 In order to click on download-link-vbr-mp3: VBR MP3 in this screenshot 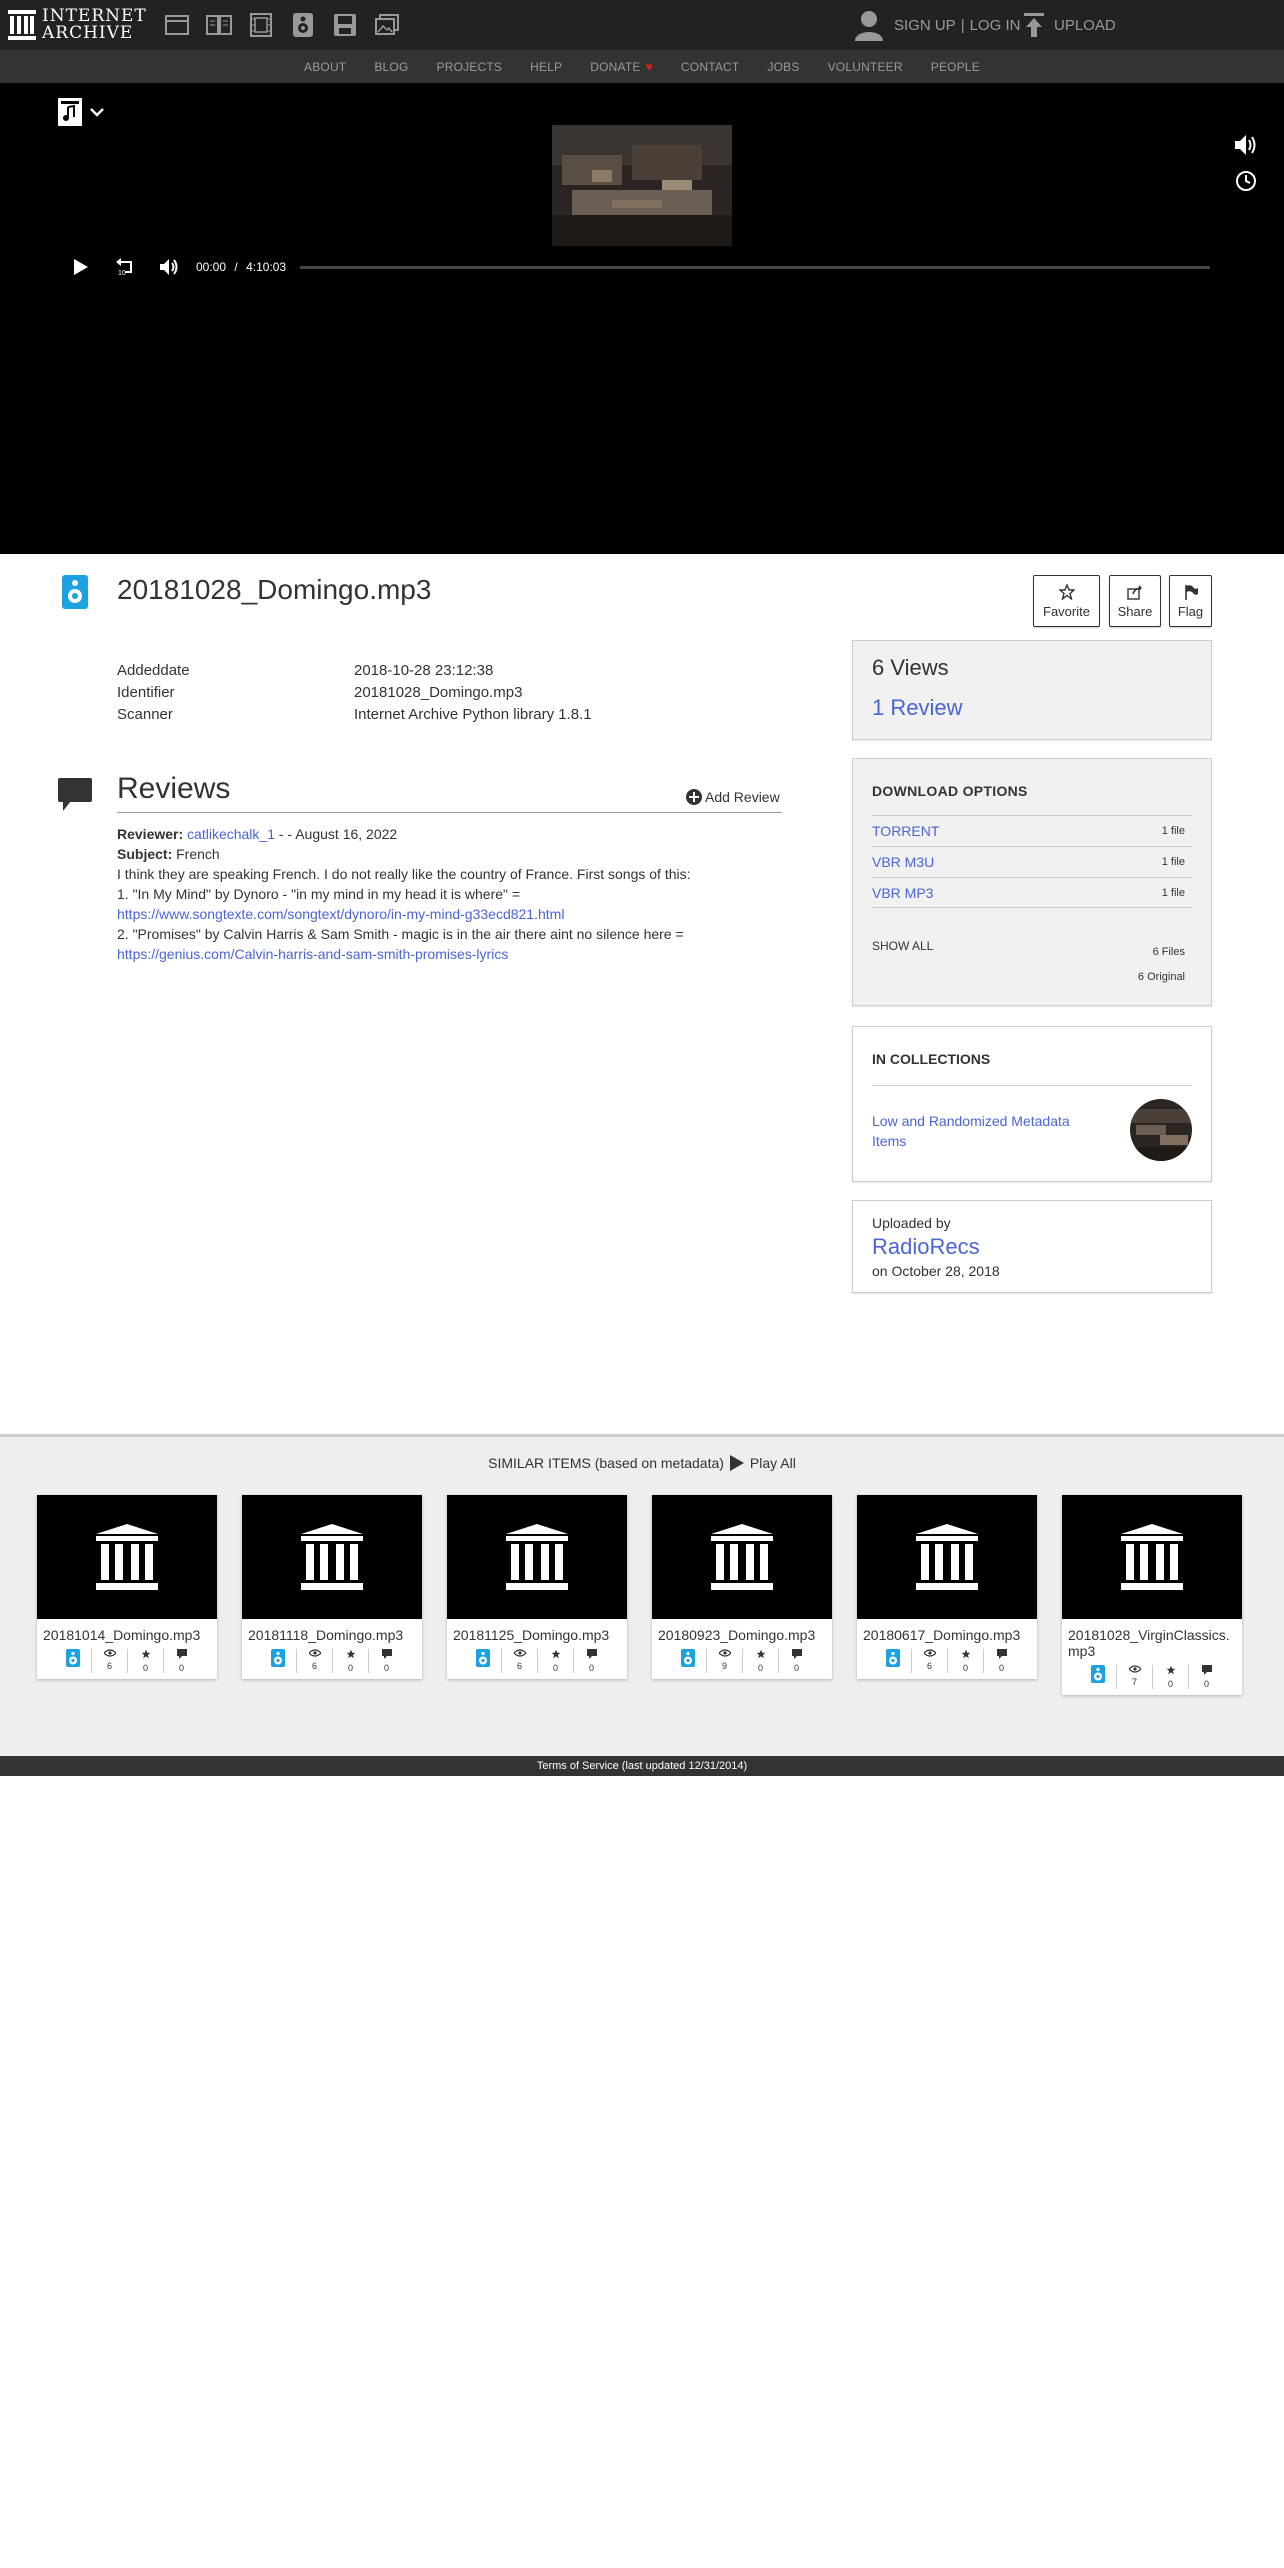, I will do `click(902, 893)`.